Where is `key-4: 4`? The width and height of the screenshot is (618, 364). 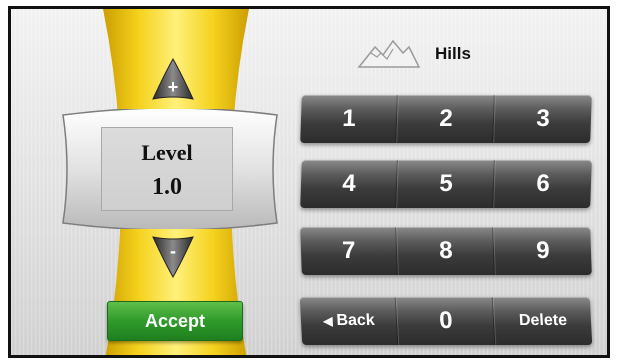
key-4: 4 is located at coordinates (349, 184).